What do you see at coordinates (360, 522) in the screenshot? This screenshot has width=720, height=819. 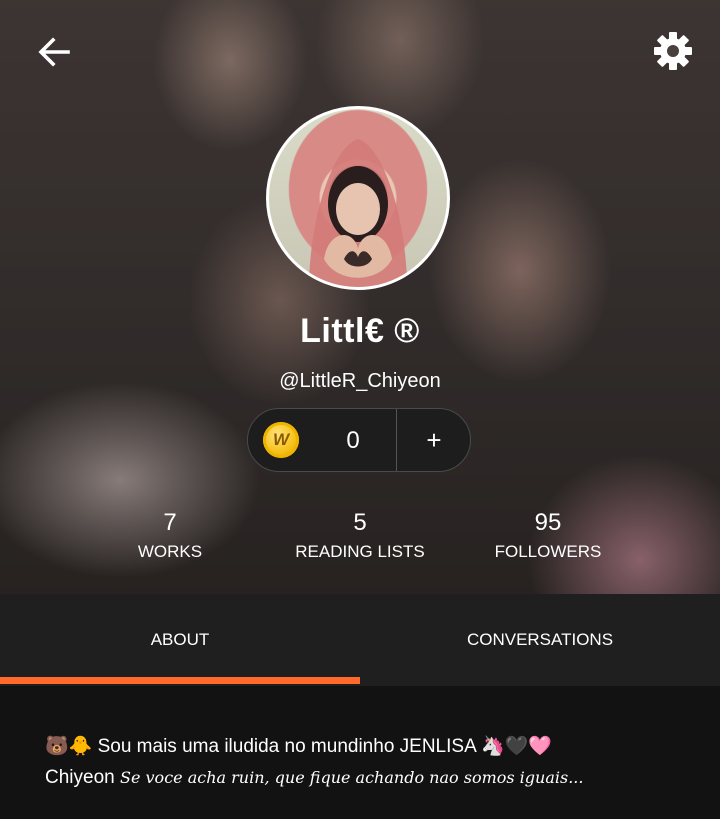 I see `stat-reading-lists-value: 5` at bounding box center [360, 522].